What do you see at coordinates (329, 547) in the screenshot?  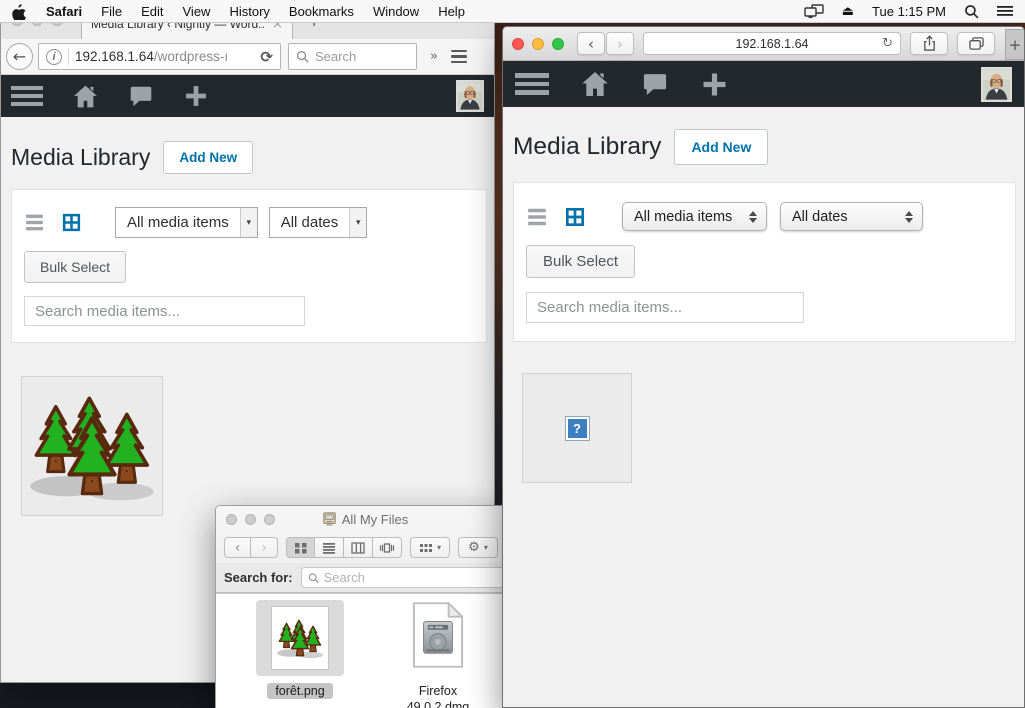 I see `list-view-button` at bounding box center [329, 547].